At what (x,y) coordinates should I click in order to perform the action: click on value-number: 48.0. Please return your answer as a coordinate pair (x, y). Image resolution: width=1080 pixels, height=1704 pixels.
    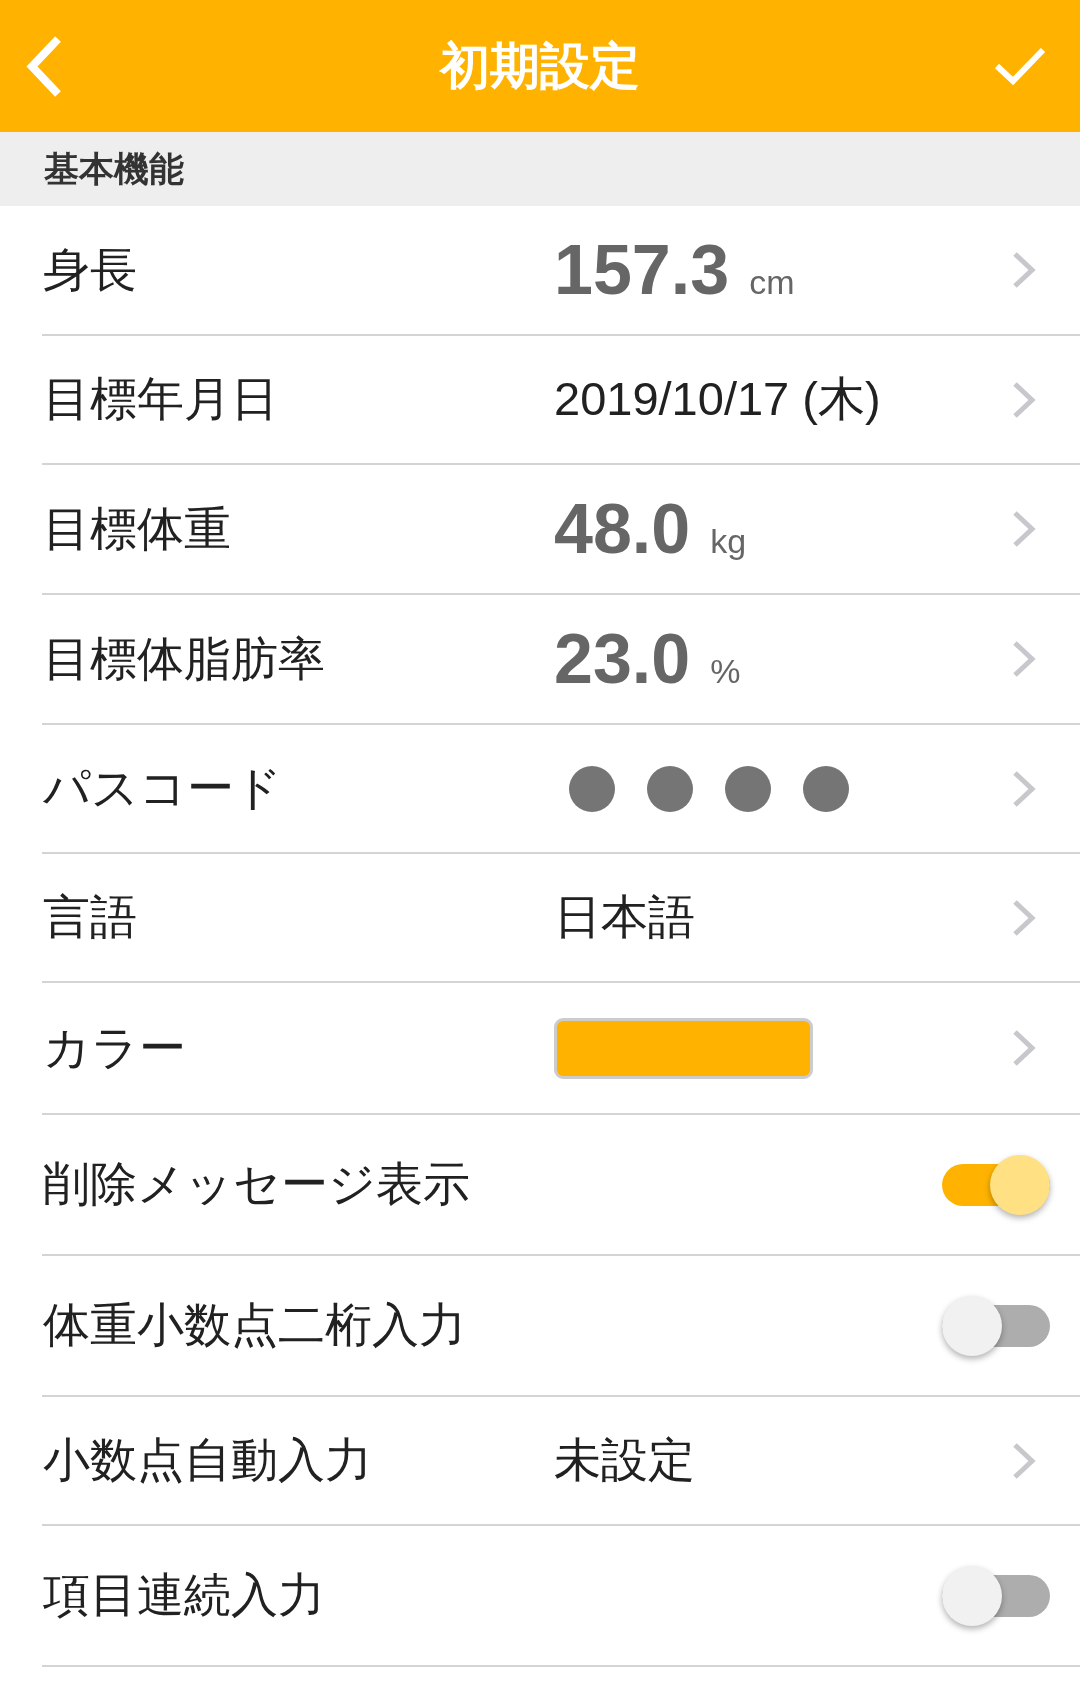
    Looking at the image, I should click on (622, 529).